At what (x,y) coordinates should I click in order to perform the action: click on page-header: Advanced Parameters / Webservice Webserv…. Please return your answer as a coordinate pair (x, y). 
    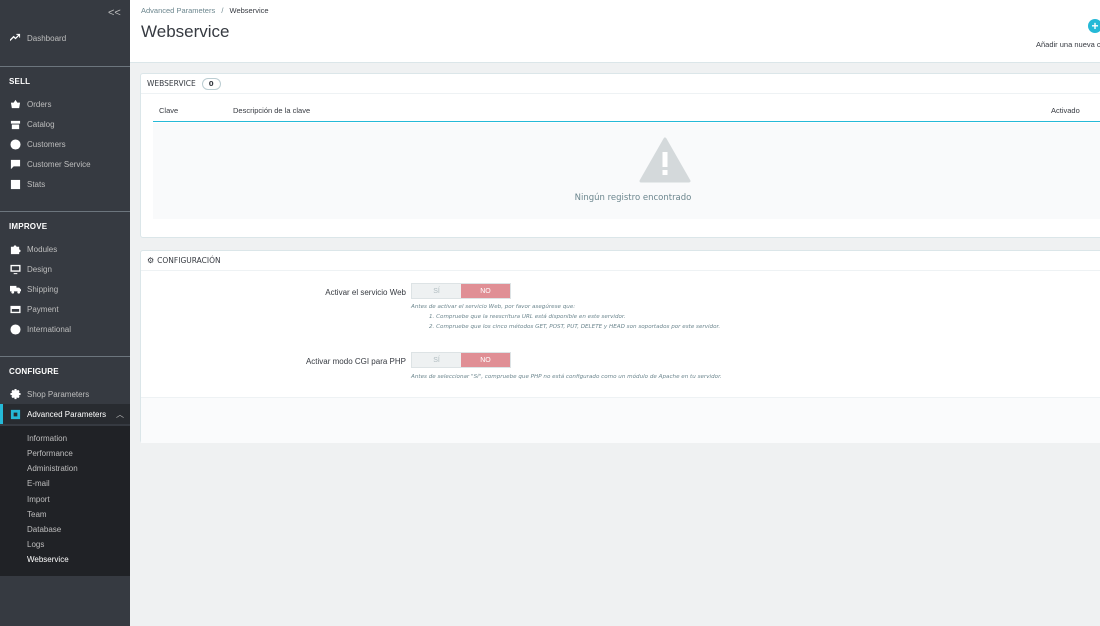
    Looking at the image, I should click on (615, 31).